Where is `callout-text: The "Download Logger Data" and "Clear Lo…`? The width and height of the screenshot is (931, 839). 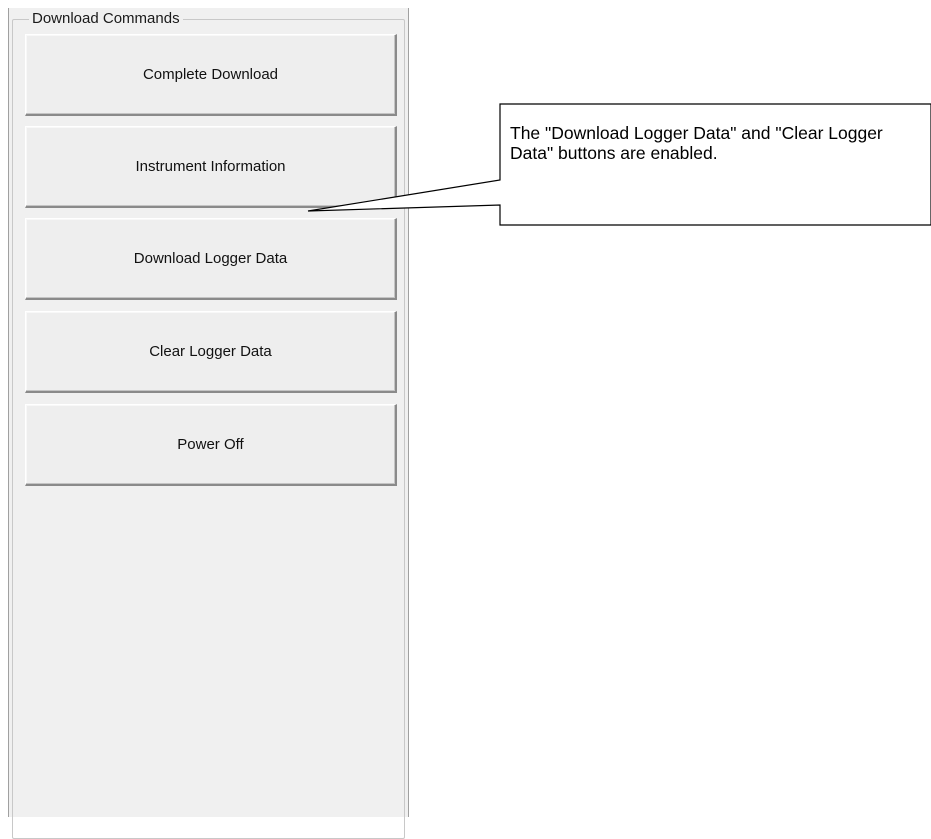 callout-text: The "Download Logger Data" and "Clear Lo… is located at coordinates (696, 143).